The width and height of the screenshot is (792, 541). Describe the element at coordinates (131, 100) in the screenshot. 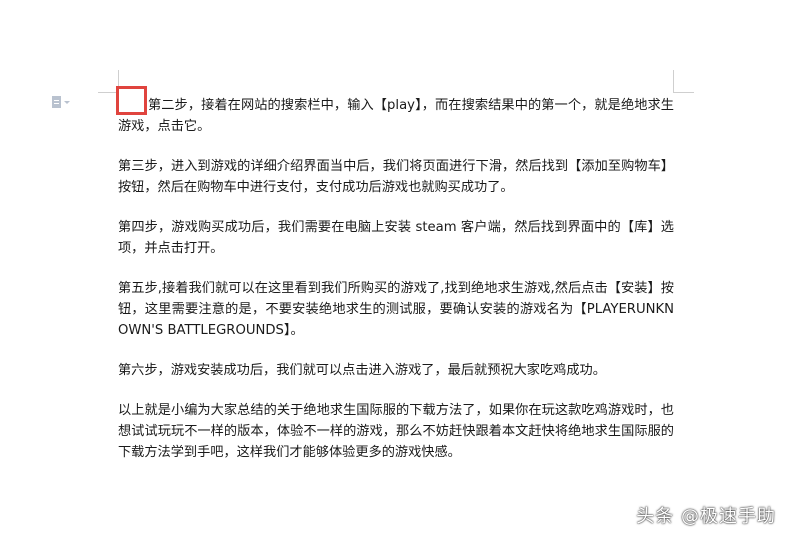

I see `highlight-box` at that location.